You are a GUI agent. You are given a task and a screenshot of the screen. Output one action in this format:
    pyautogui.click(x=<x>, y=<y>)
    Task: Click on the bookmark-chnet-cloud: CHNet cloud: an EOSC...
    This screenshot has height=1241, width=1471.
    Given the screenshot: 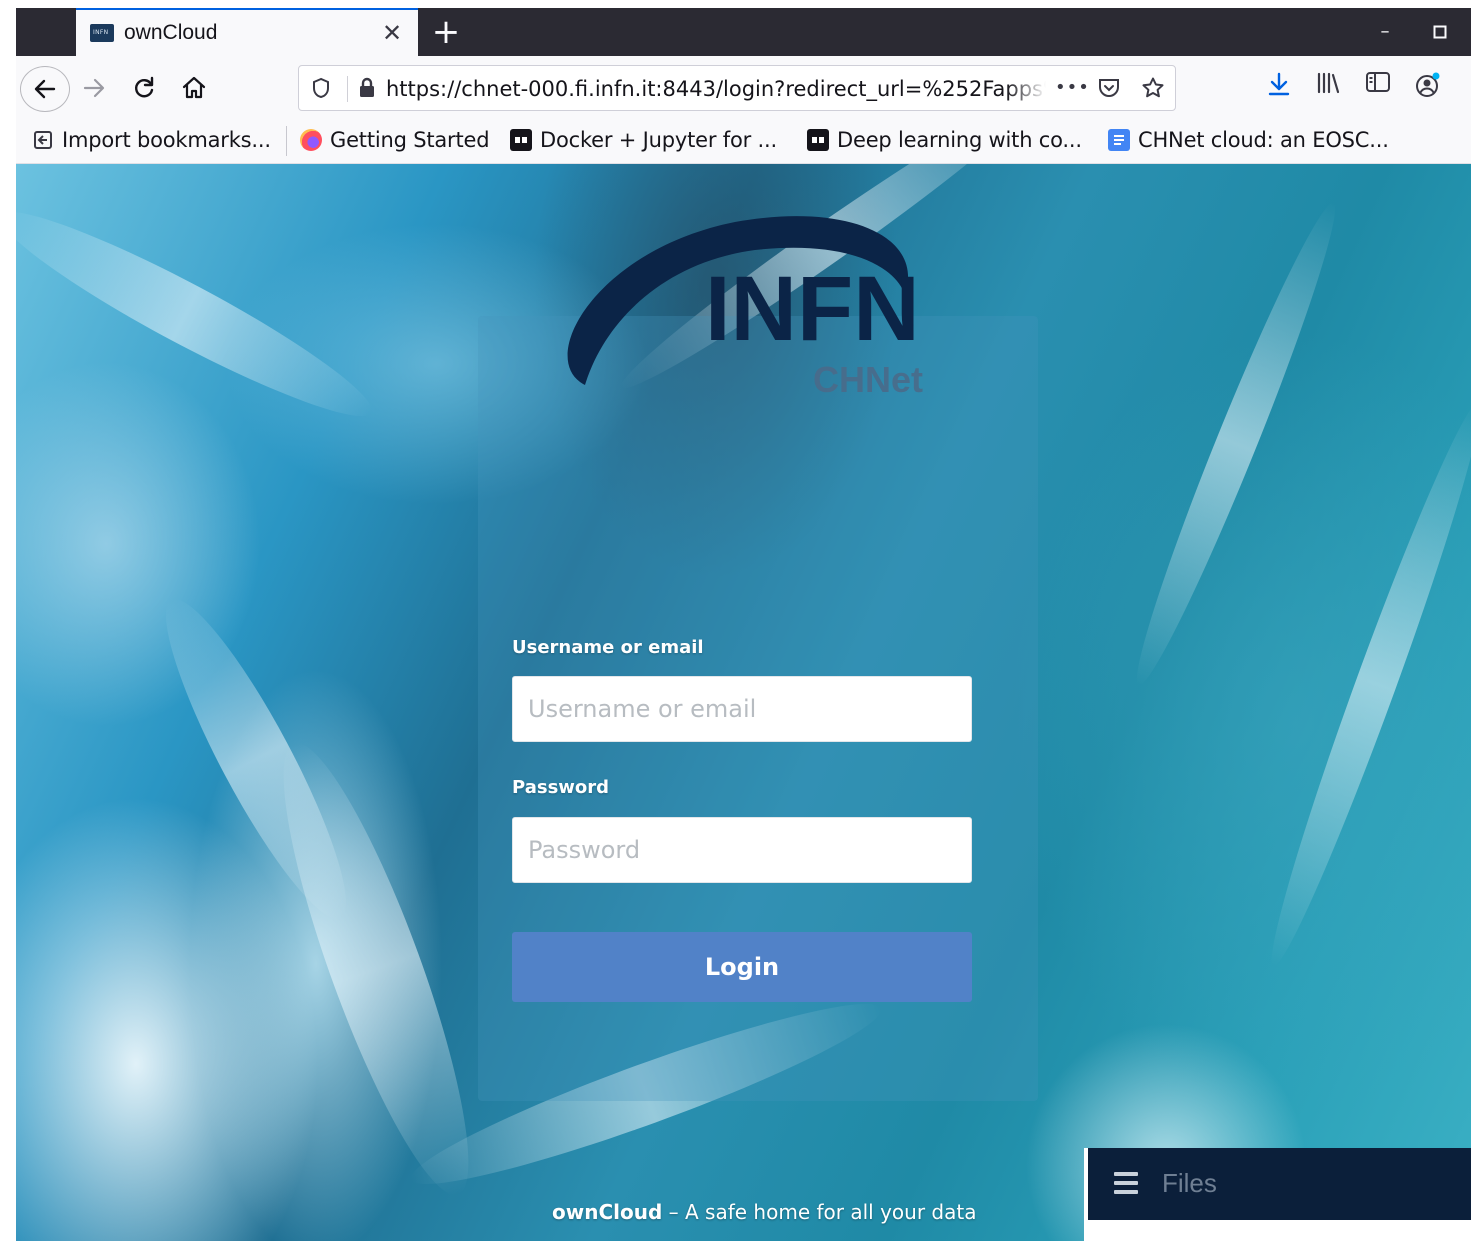 What is the action you would take?
    pyautogui.click(x=1248, y=142)
    